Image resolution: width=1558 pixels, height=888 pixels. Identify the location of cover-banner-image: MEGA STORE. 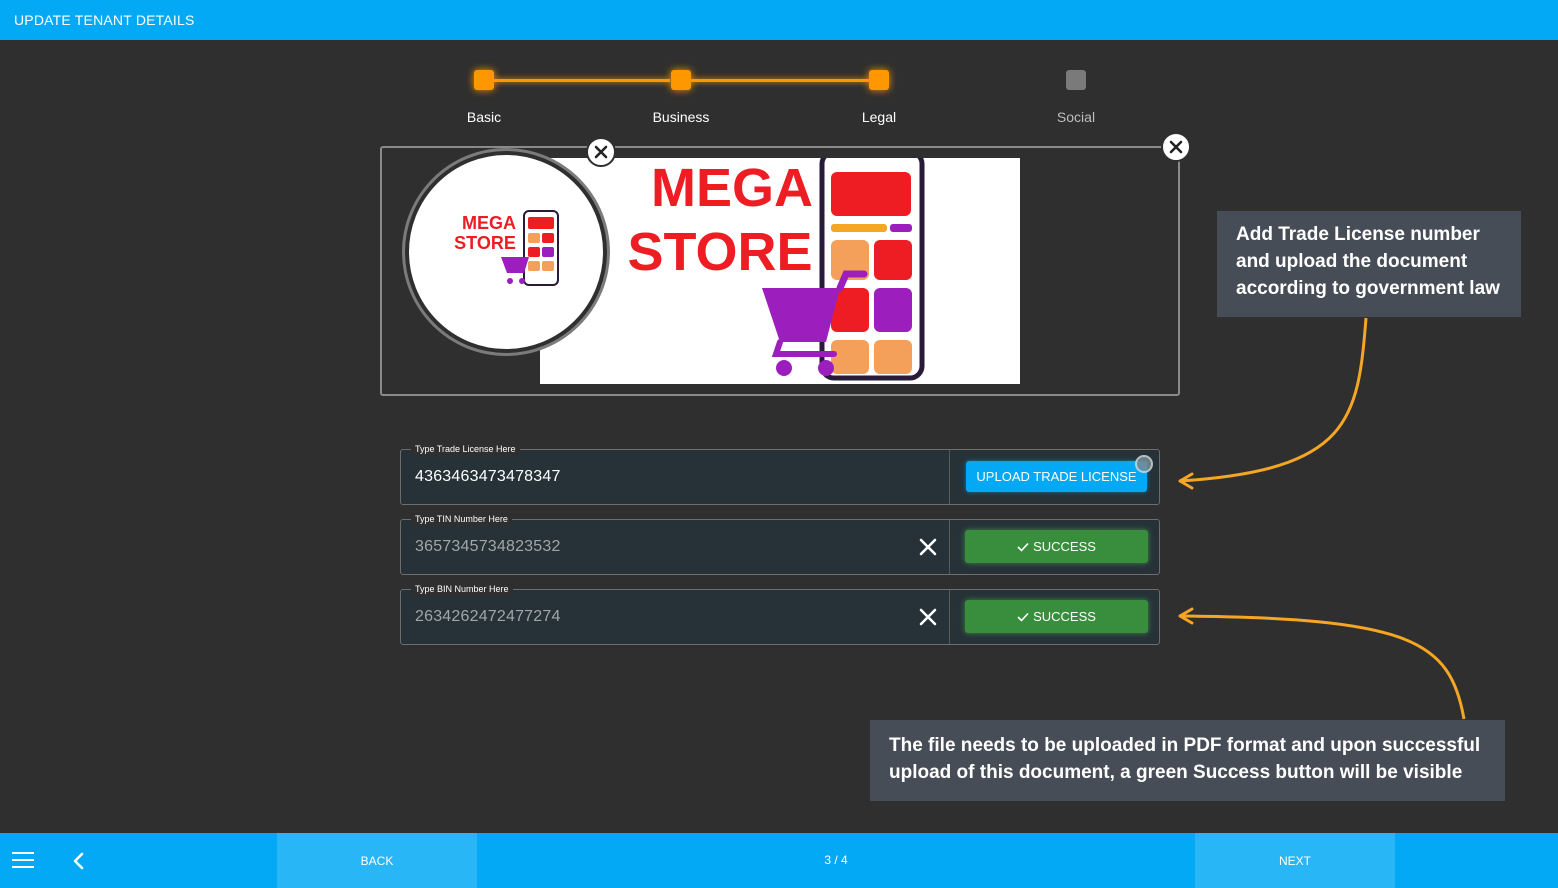
(780, 271).